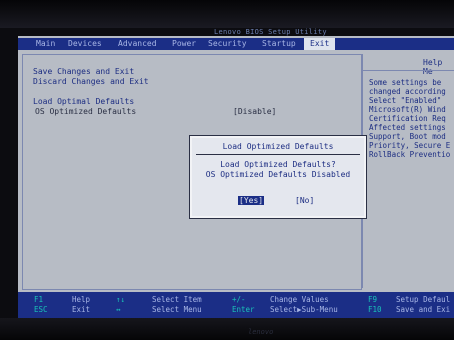  Describe the element at coordinates (407, 118) in the screenshot. I see `help-line: Certification Req` at that location.